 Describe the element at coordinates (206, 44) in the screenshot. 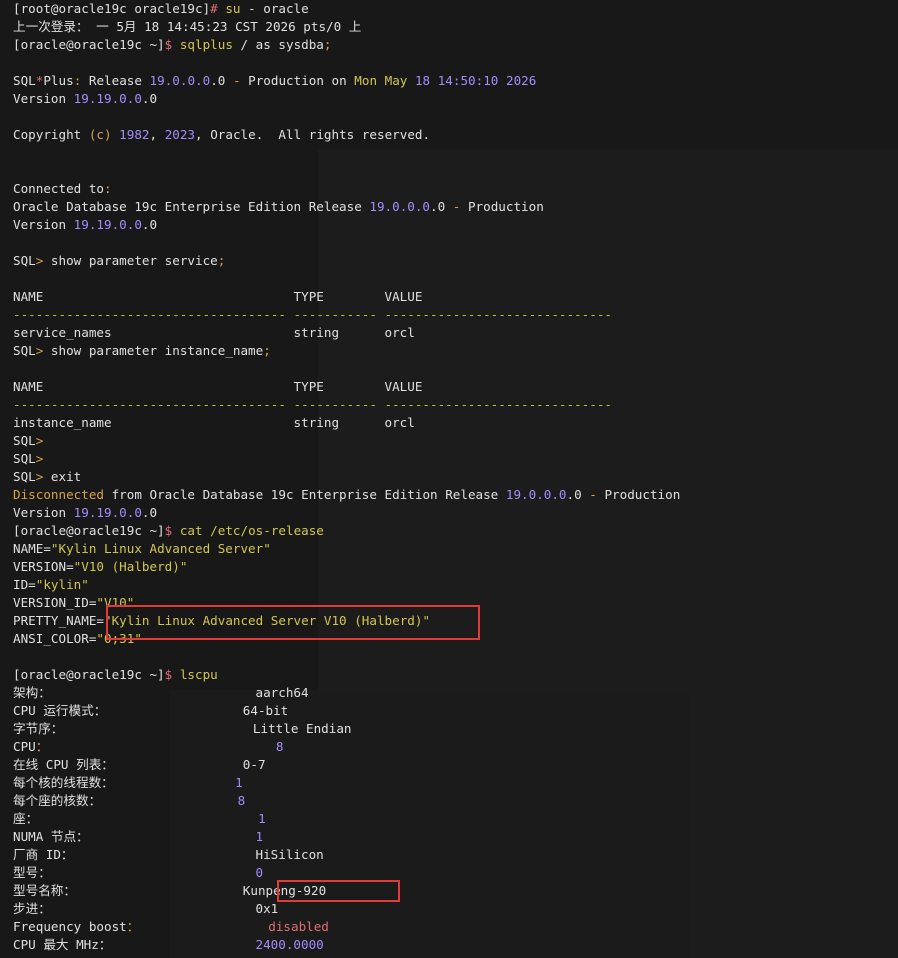

I see `terminal-text-segment: sqlplus` at that location.